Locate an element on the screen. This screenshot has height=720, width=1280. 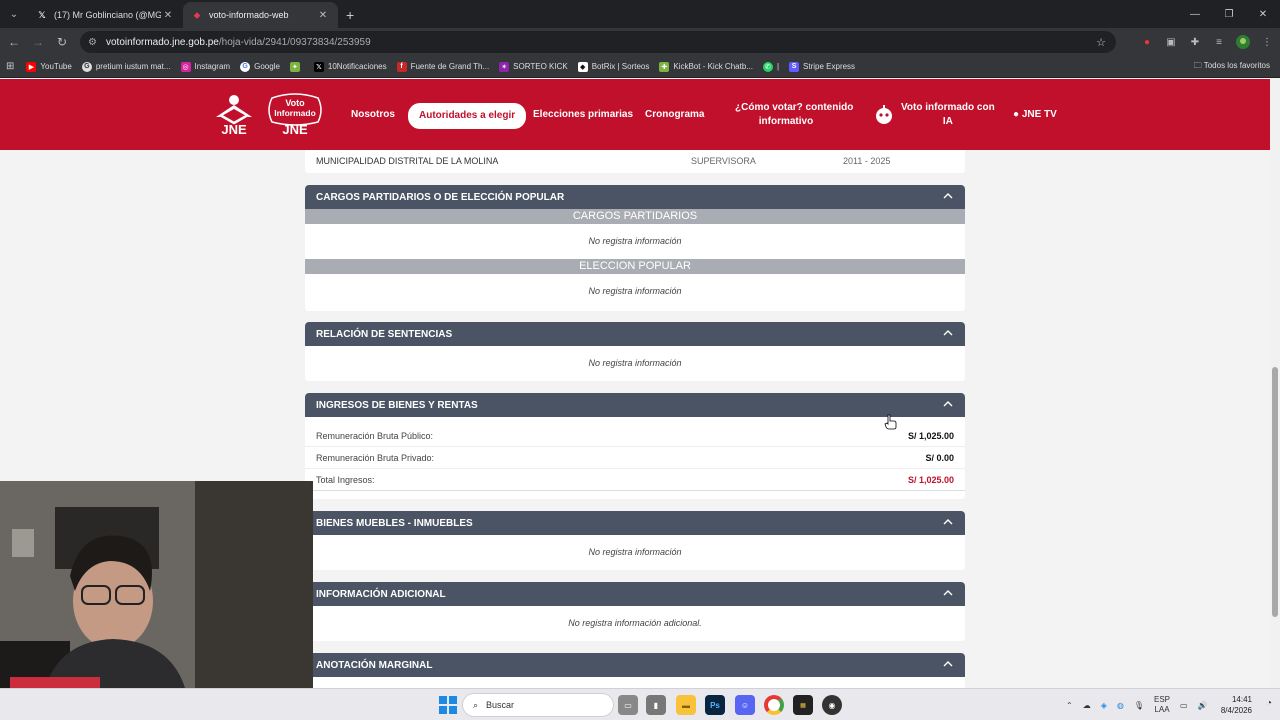
voto-informado-logo: Voto Informado JNE is located at coordinates (295, 115).